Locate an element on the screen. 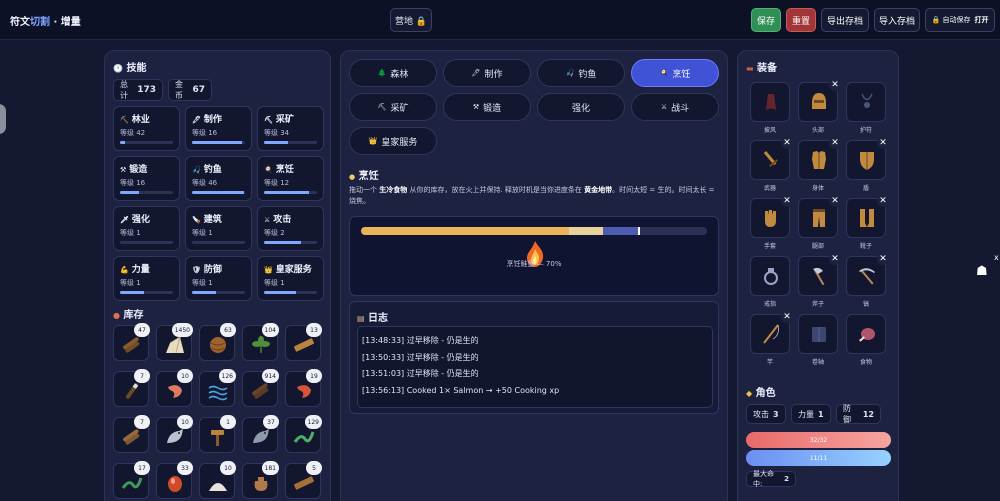 Image resolution: width=1000 pixels, height=501 pixels. skill-name: 🗡 强化 is located at coordinates (135, 218).